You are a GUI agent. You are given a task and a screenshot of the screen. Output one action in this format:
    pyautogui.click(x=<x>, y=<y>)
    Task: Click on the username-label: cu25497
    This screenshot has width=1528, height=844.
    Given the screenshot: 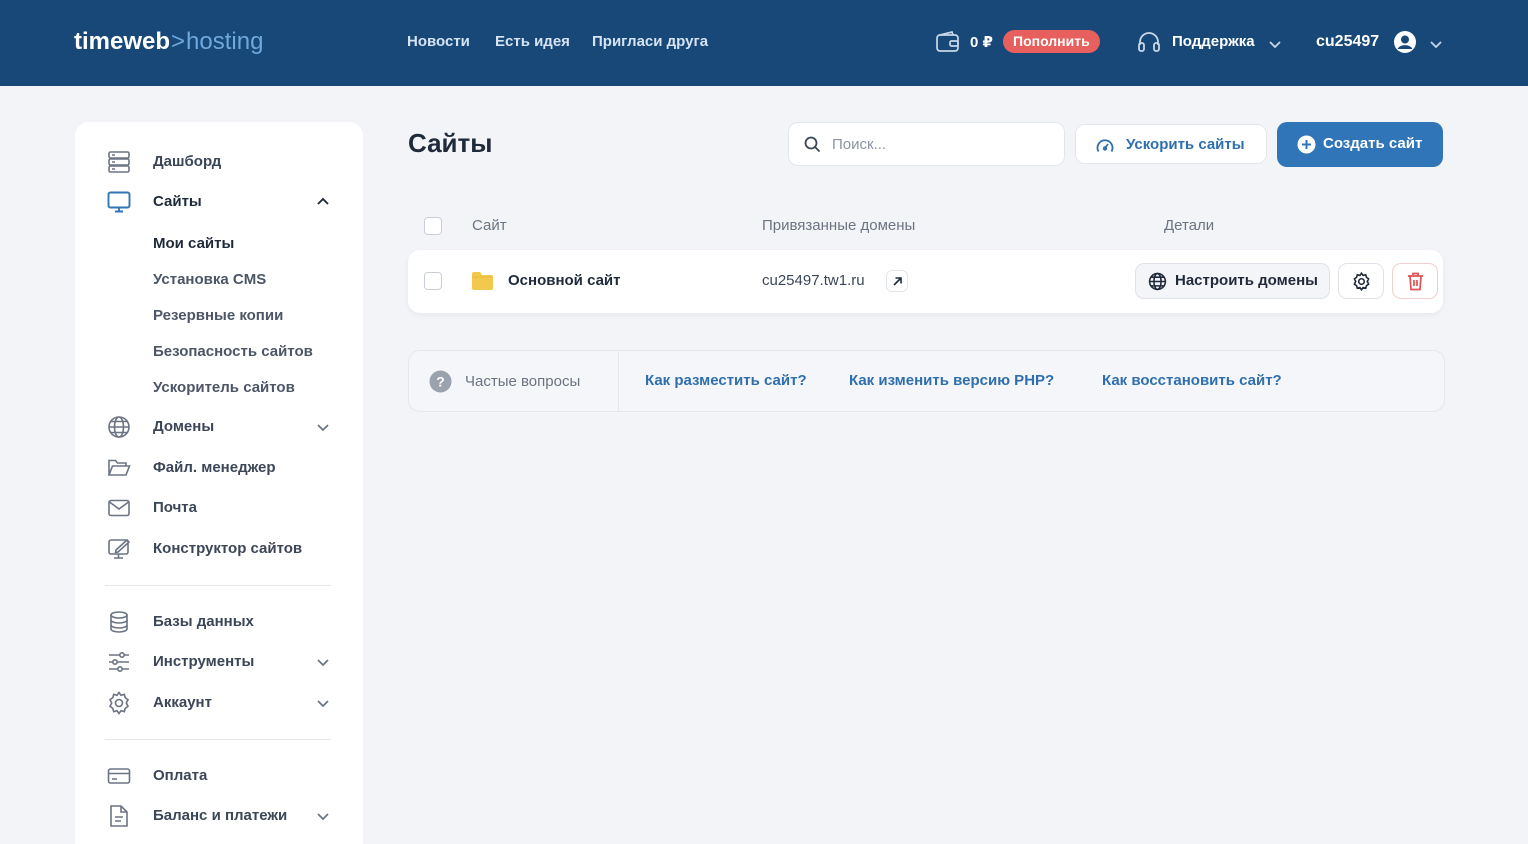 What is the action you would take?
    pyautogui.click(x=1347, y=42)
    